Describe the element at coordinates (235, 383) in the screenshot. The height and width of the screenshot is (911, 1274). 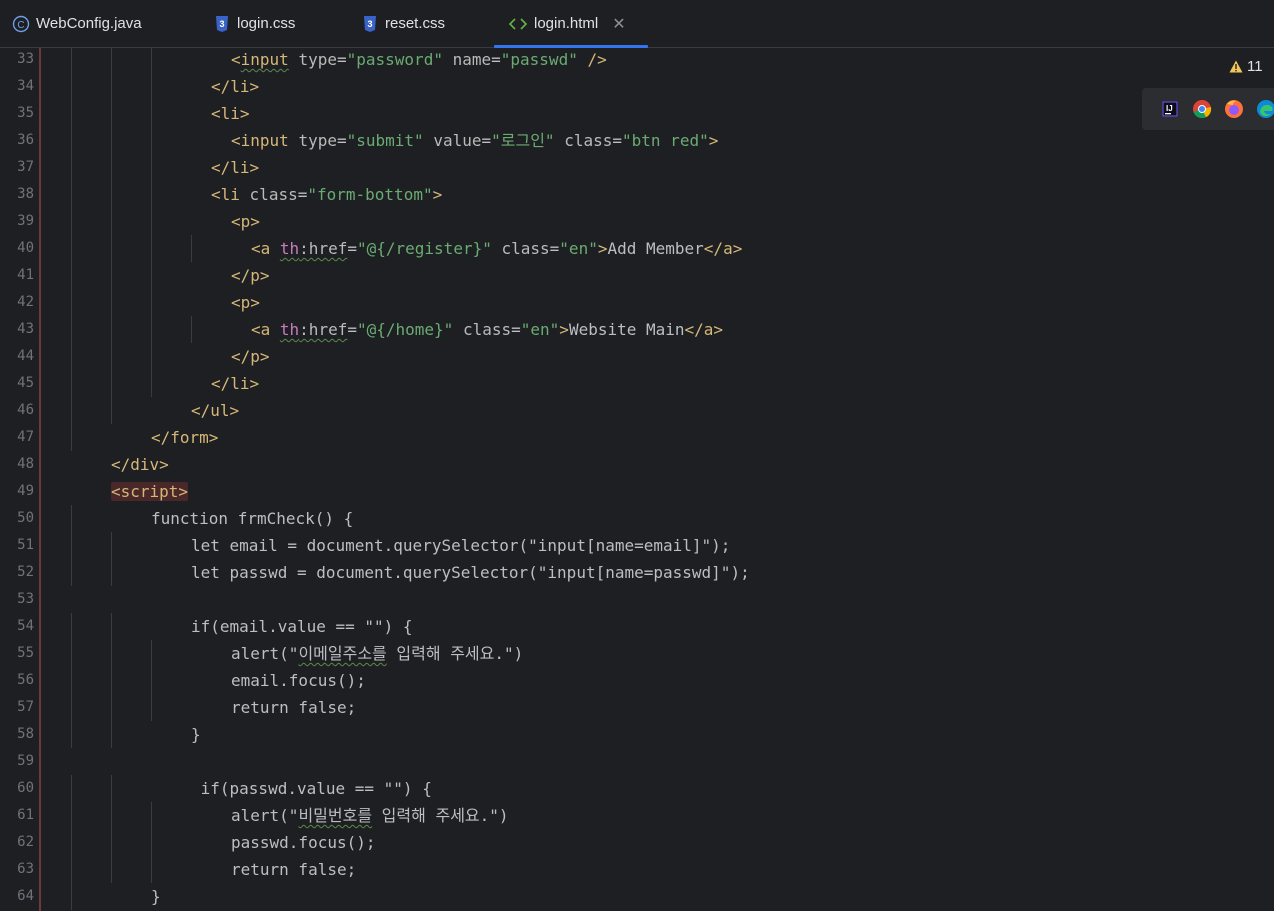
I see `code-text: </li>` at that location.